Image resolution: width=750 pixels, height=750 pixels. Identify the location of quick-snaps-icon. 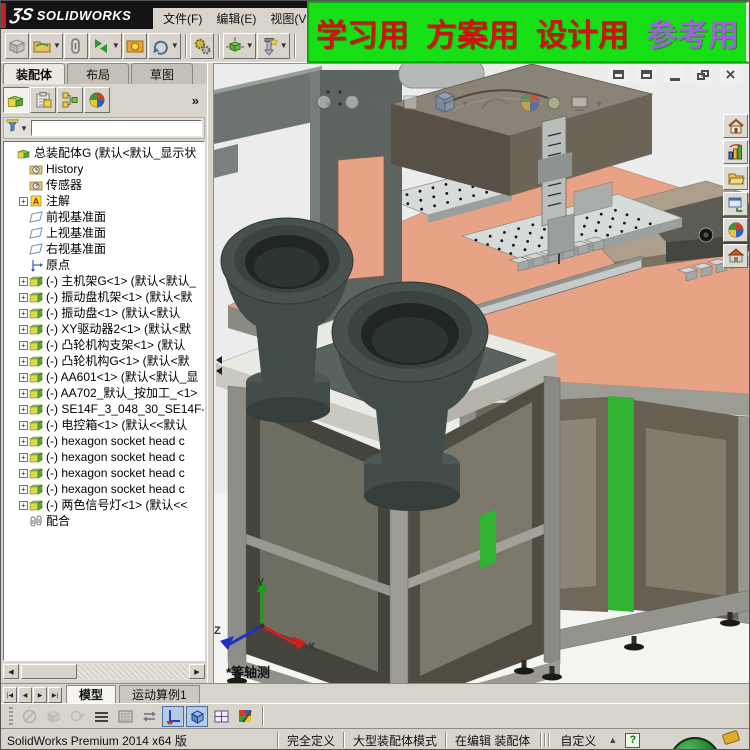
(77, 716).